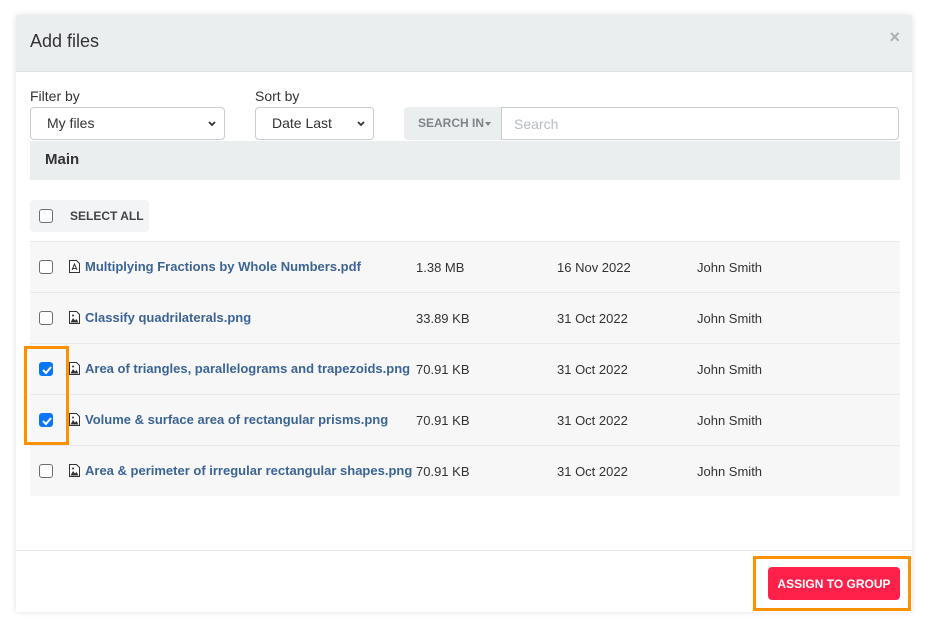  What do you see at coordinates (465, 160) in the screenshot?
I see `folder-header: Main` at bounding box center [465, 160].